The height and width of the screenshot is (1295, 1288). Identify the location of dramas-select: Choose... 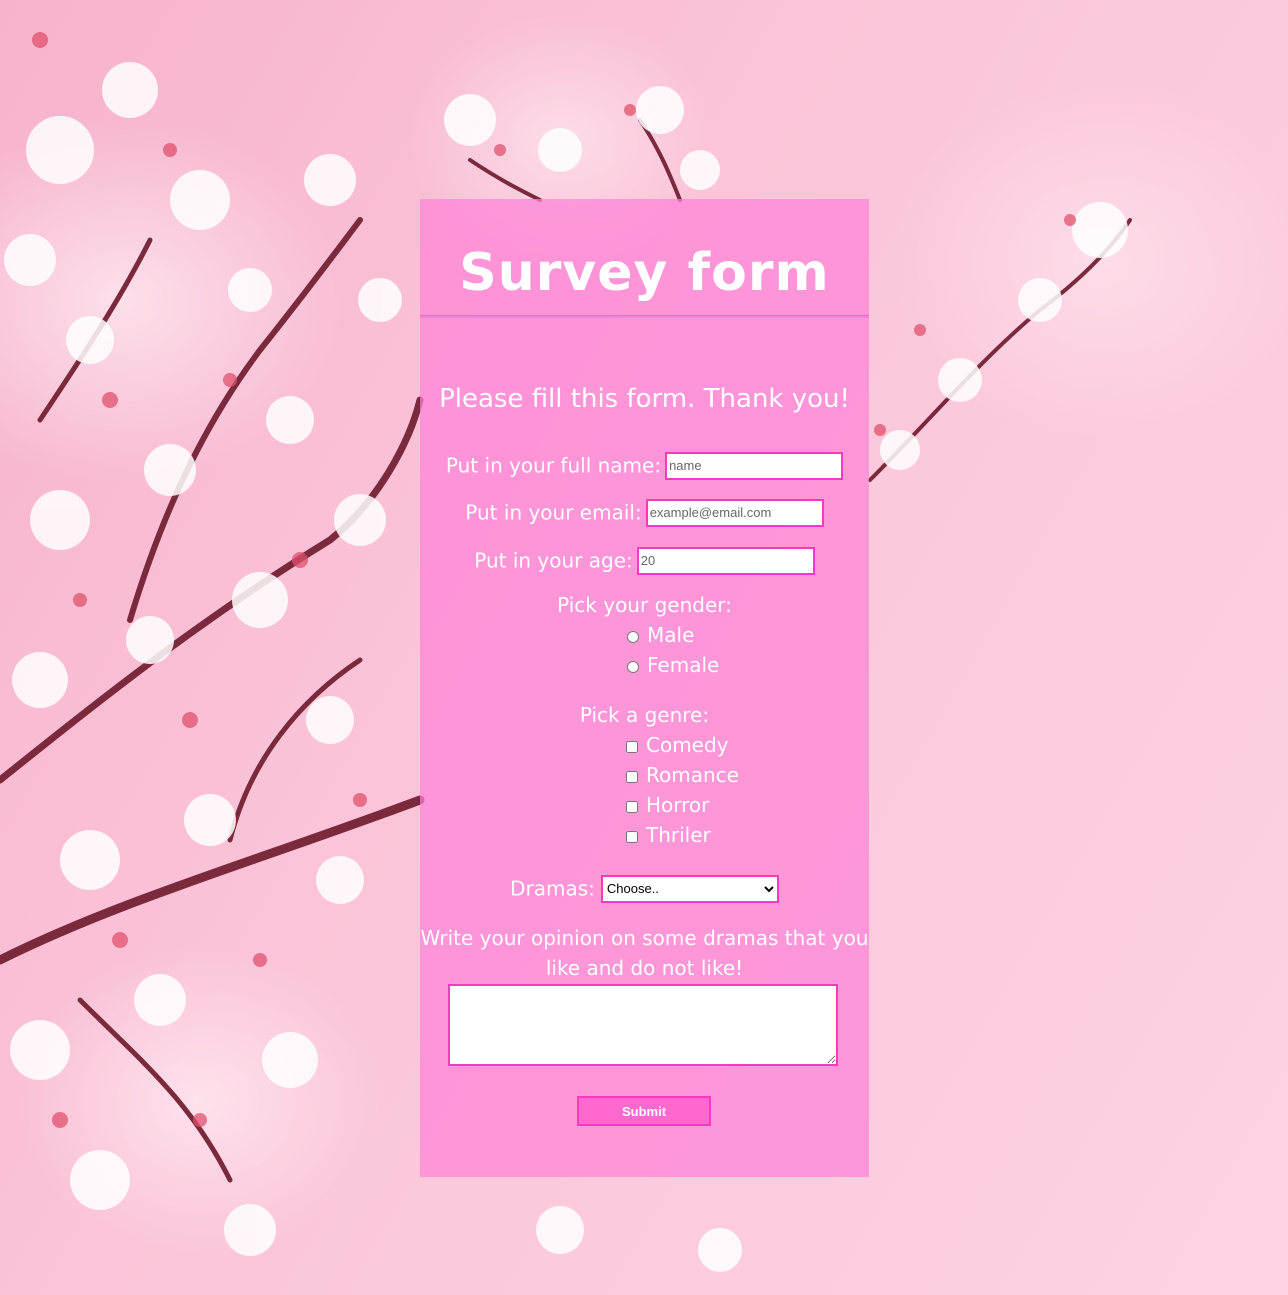
(689, 888).